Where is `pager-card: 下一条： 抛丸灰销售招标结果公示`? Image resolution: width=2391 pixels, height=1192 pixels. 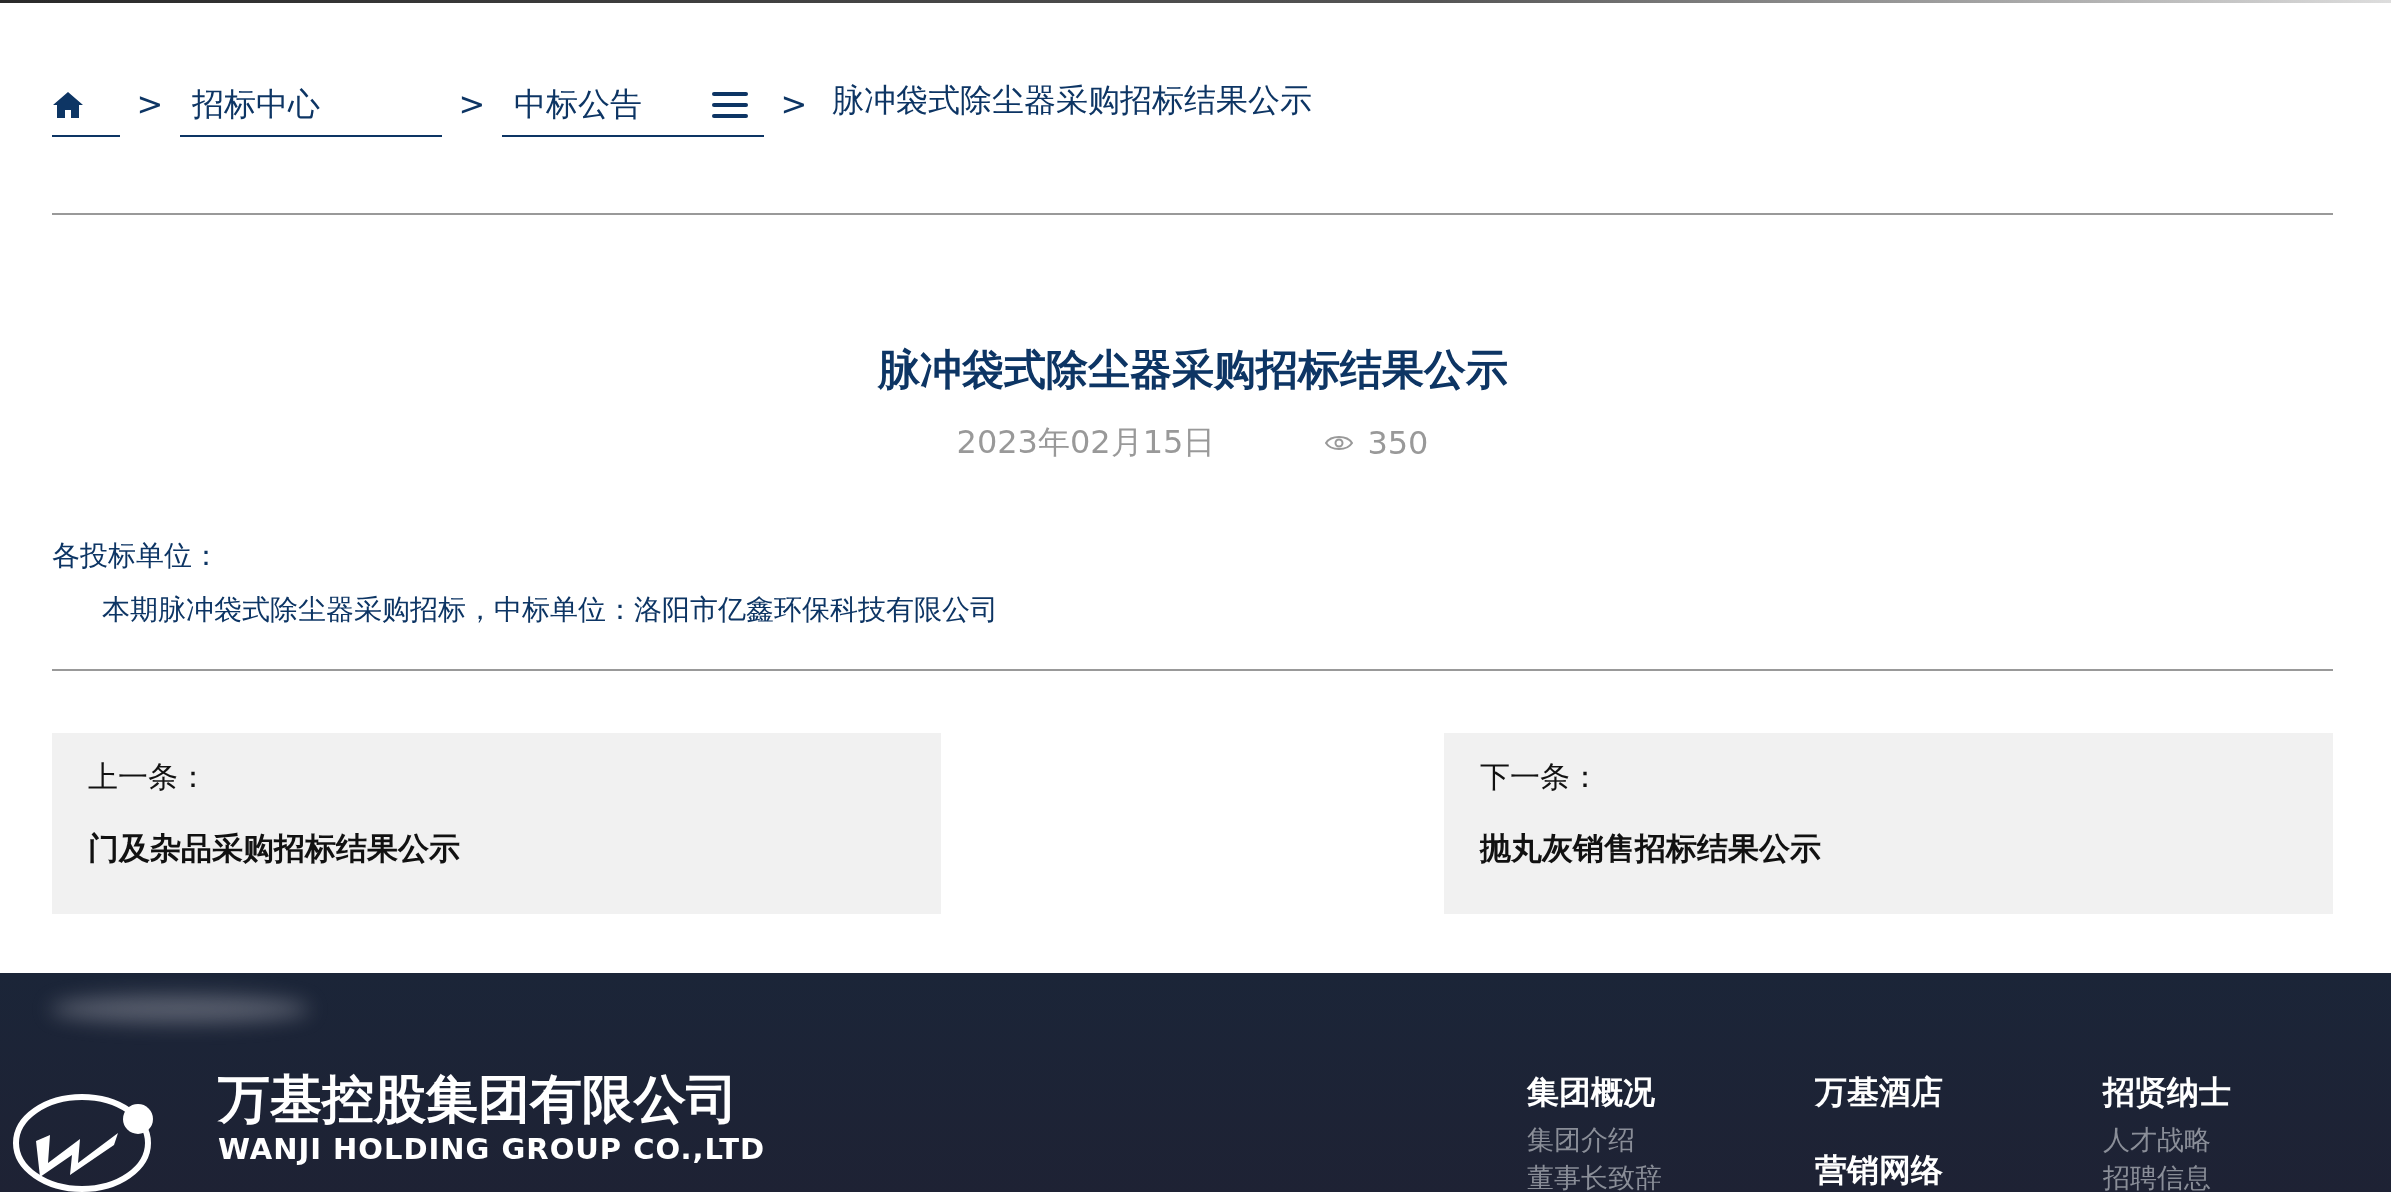 pager-card: 下一条： 抛丸灰销售招标结果公示 is located at coordinates (1888, 824).